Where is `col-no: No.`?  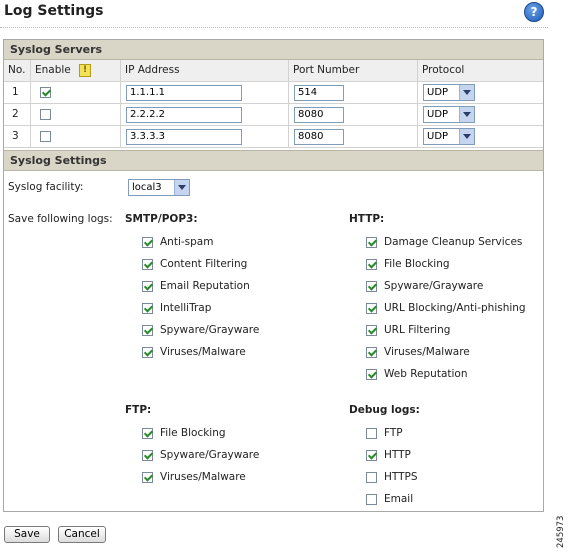
col-no: No. is located at coordinates (17, 70).